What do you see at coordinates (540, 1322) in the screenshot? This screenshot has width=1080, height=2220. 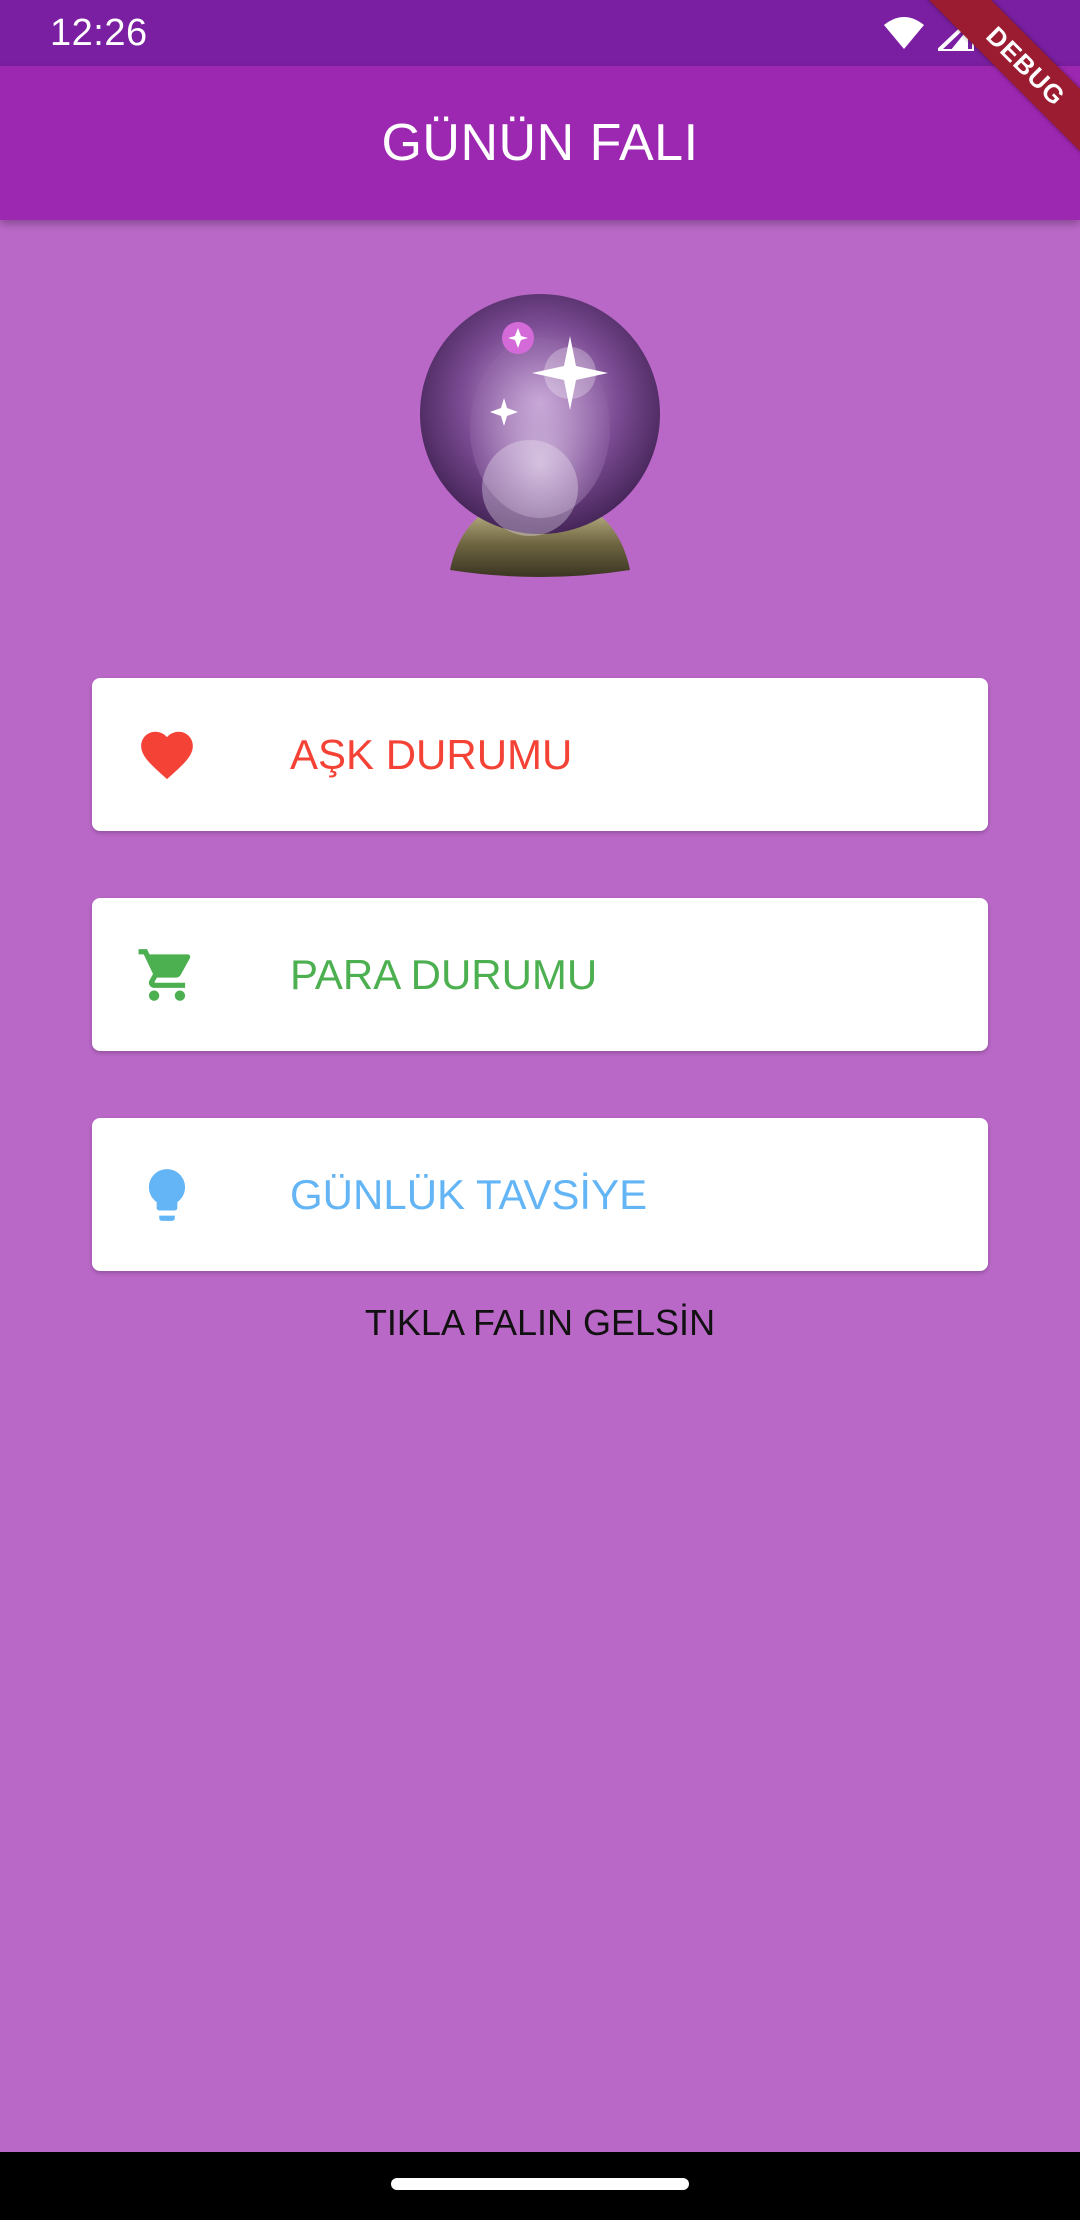 I see `hint-text: TIKLA FALIN GELSİN` at bounding box center [540, 1322].